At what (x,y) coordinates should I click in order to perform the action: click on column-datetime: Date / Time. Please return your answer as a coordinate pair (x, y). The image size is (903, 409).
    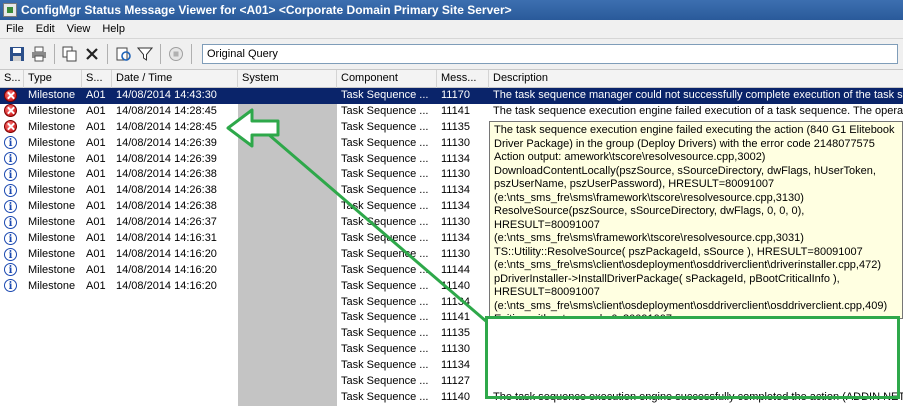
    Looking at the image, I should click on (175, 79).